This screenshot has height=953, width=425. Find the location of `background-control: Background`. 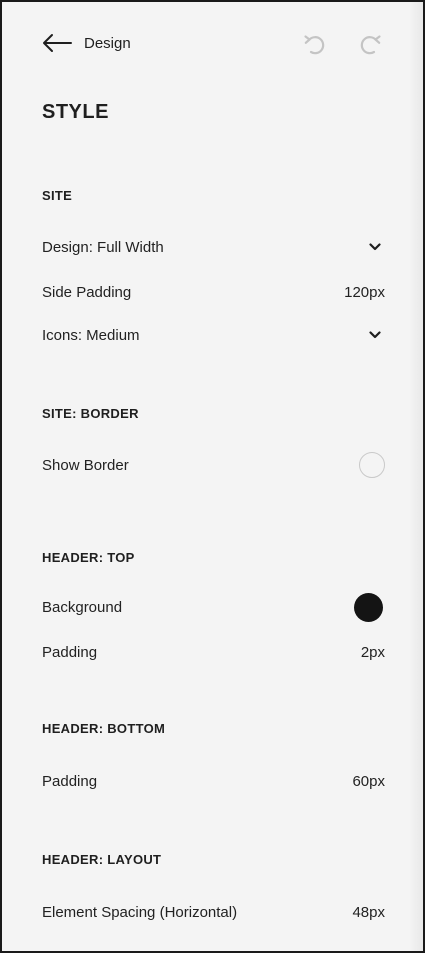

background-control: Background is located at coordinates (213, 607).